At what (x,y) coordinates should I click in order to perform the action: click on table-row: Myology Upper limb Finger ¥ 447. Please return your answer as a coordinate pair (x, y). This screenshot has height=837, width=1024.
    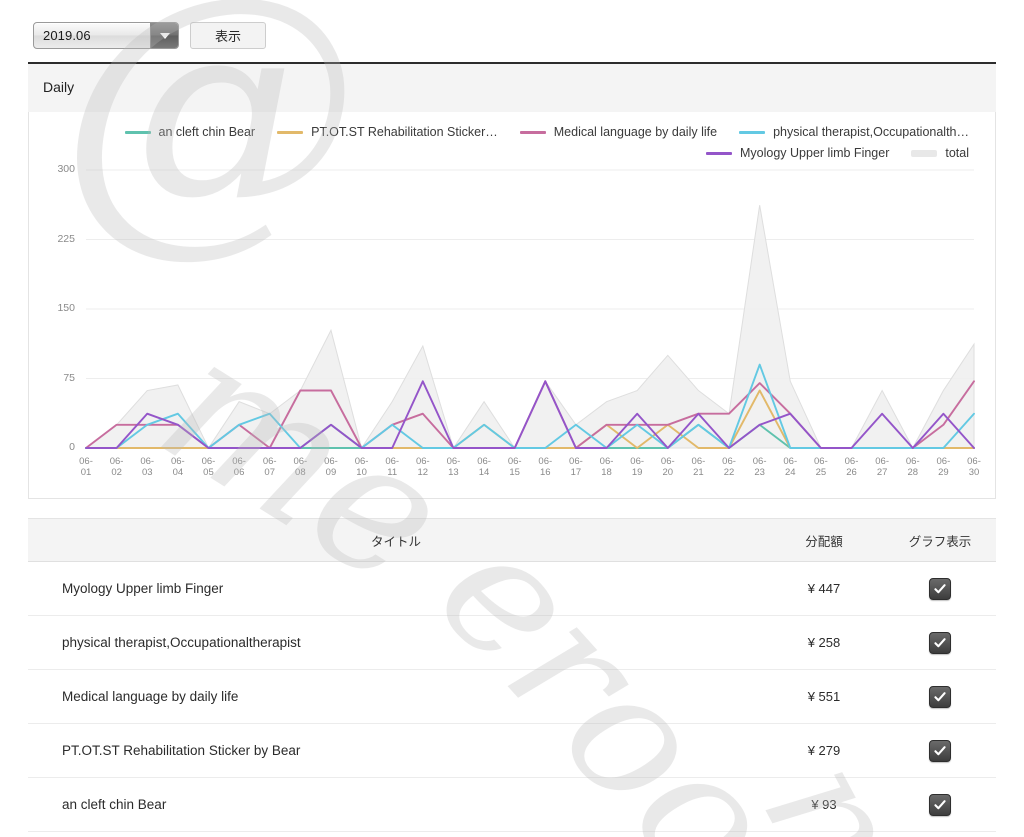
    Looking at the image, I should click on (512, 589).